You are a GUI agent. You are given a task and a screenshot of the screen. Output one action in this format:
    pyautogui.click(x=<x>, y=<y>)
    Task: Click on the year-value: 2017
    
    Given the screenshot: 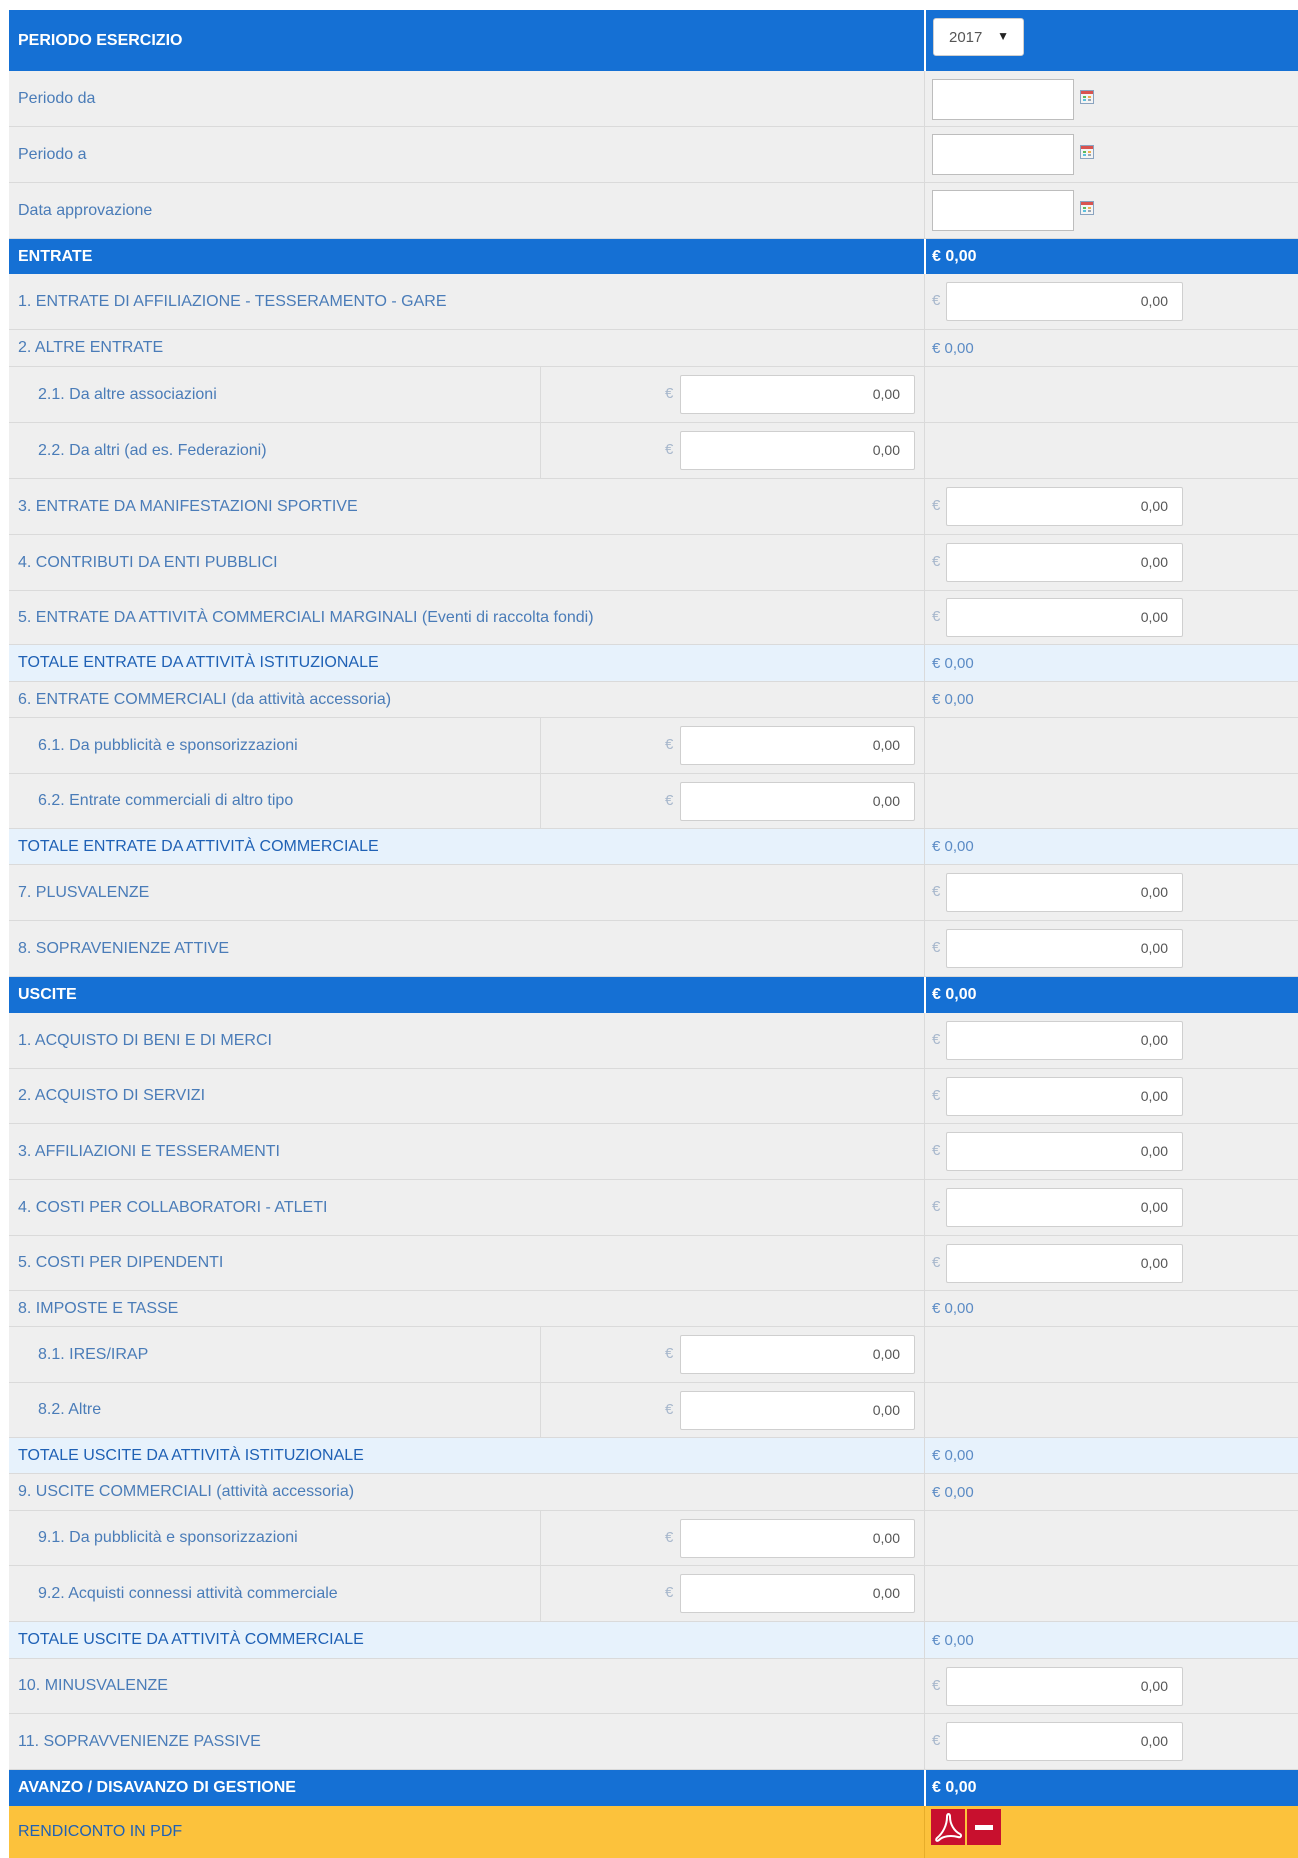 What is the action you would take?
    pyautogui.click(x=966, y=37)
    